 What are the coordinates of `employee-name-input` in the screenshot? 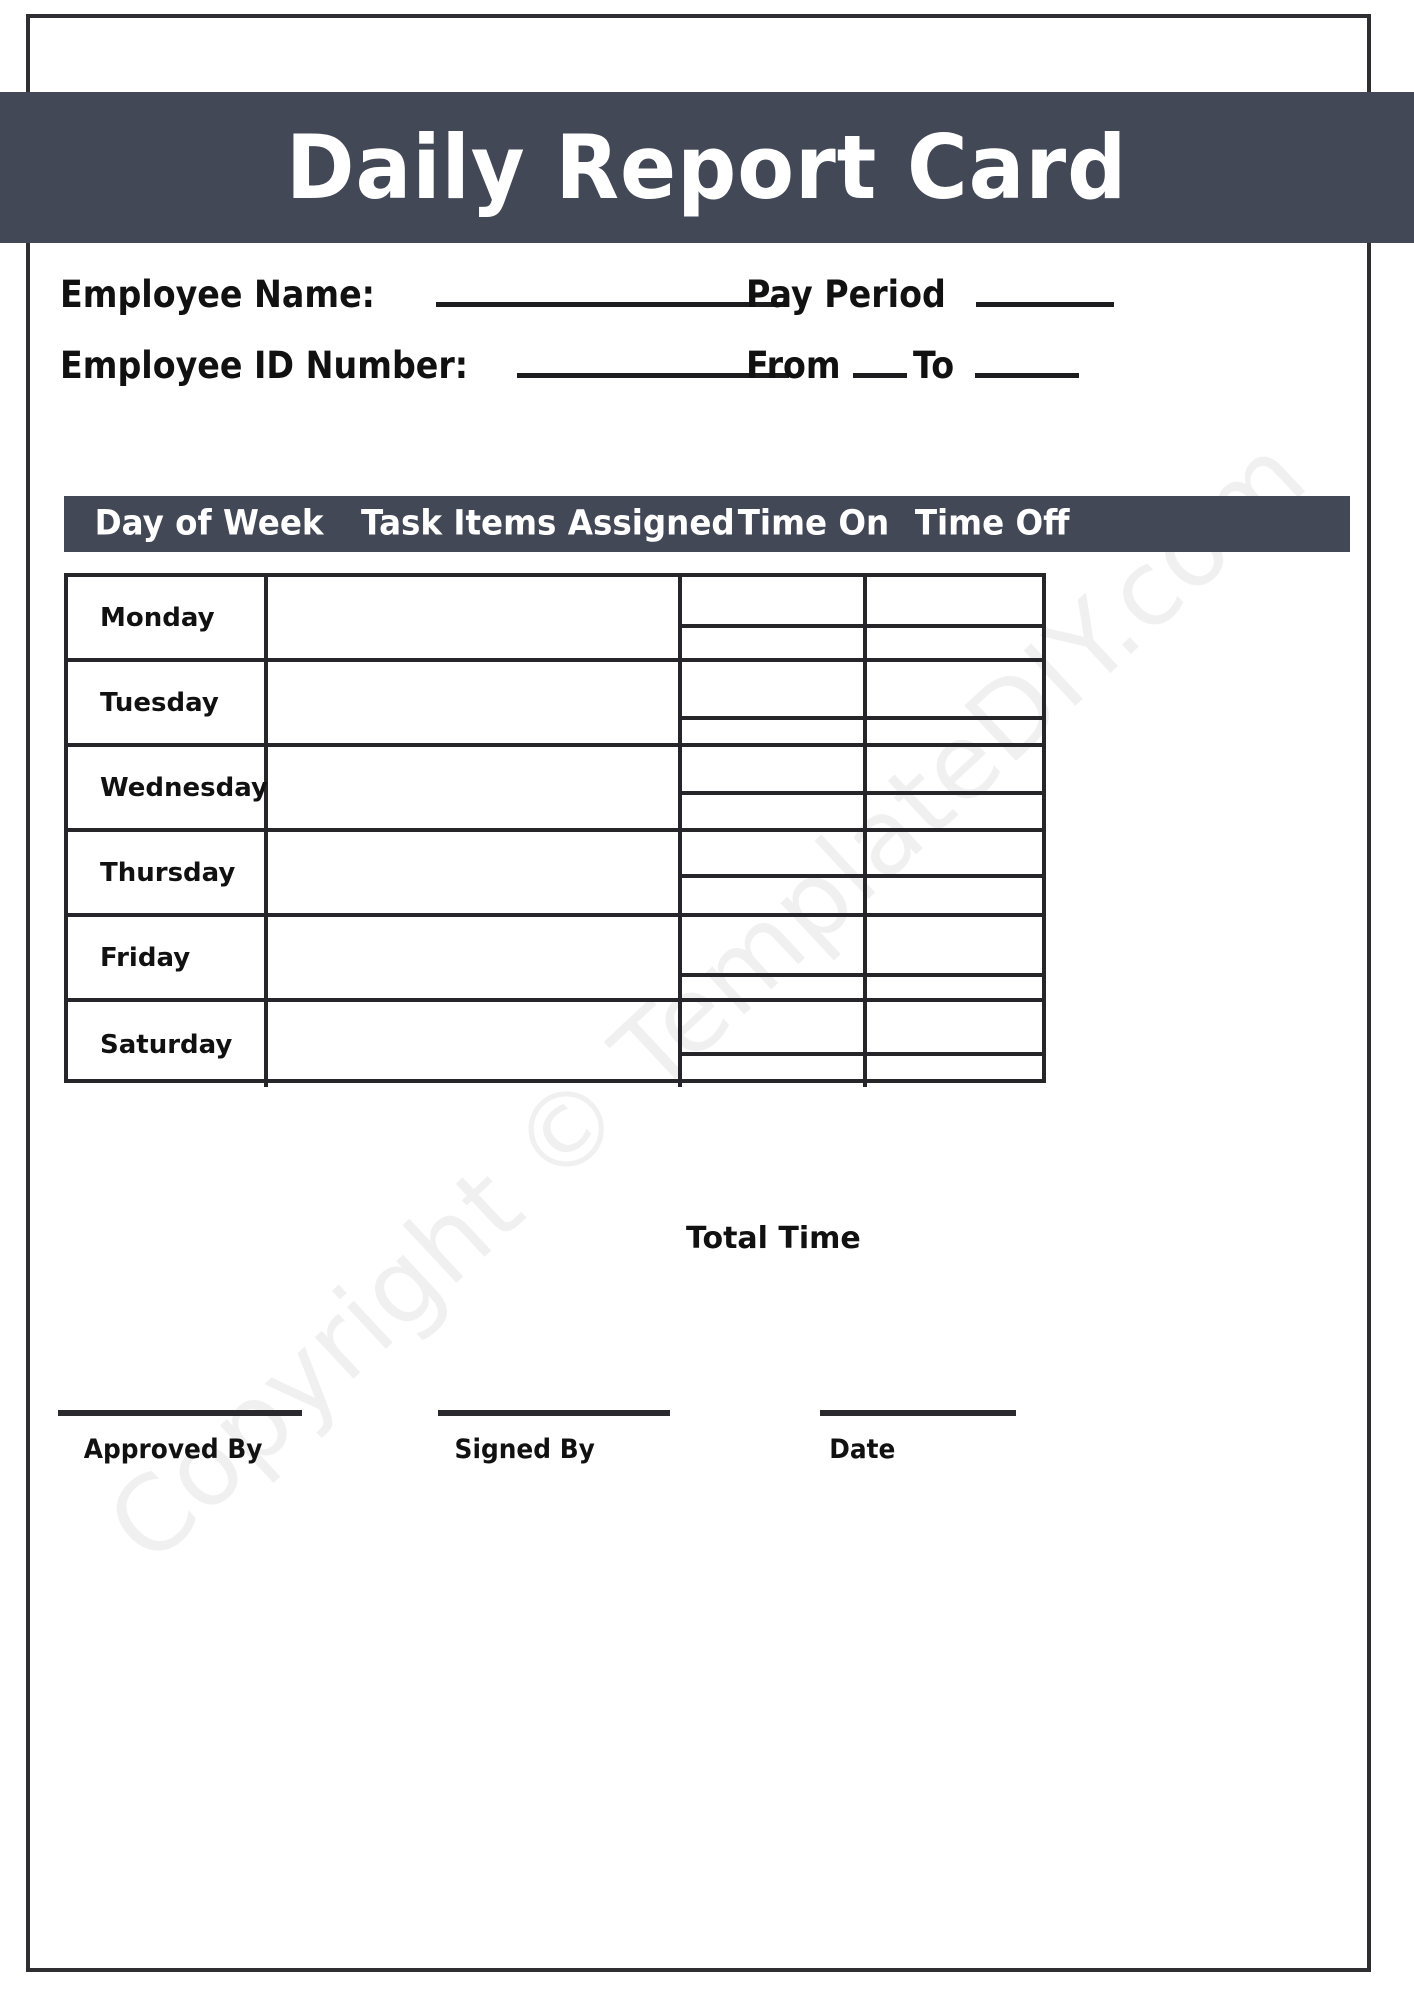 It's located at (609, 304).